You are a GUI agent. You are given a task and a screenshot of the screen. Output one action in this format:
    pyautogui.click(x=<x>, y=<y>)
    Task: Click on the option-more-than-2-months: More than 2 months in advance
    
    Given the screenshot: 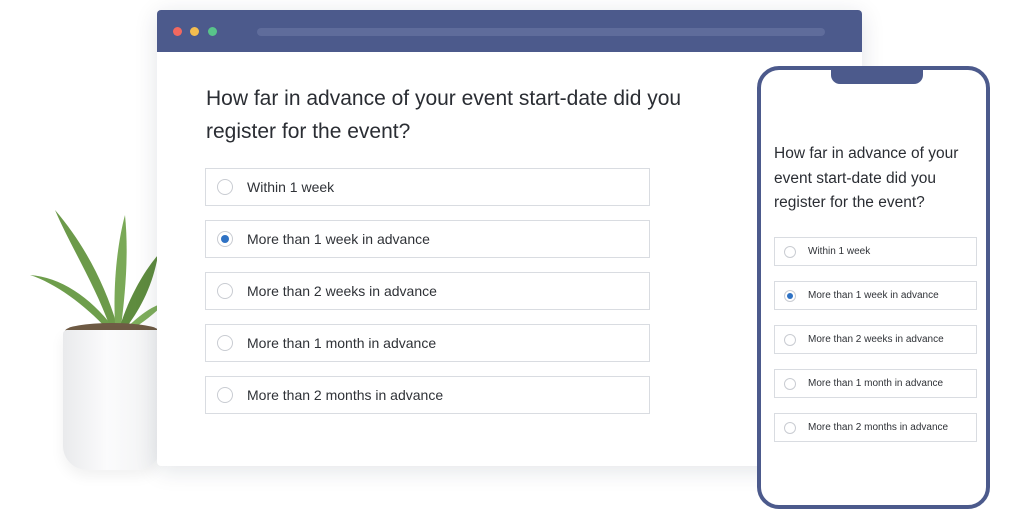 What is the action you would take?
    pyautogui.click(x=427, y=395)
    